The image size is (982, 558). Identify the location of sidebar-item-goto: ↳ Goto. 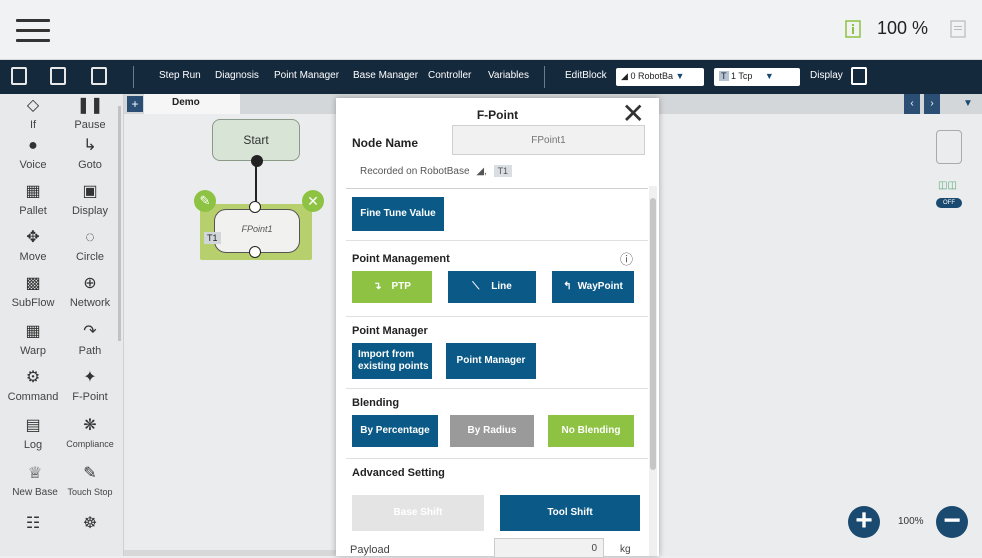
(90, 153).